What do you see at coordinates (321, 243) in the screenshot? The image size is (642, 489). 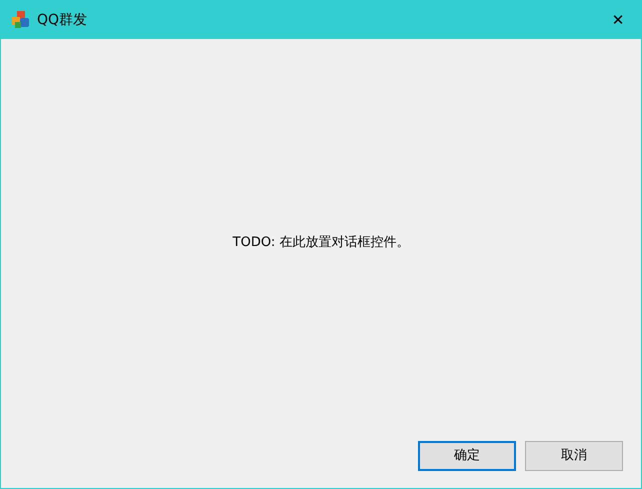 I see `placeholder-message: TODO: 在此放置对话框控件。` at bounding box center [321, 243].